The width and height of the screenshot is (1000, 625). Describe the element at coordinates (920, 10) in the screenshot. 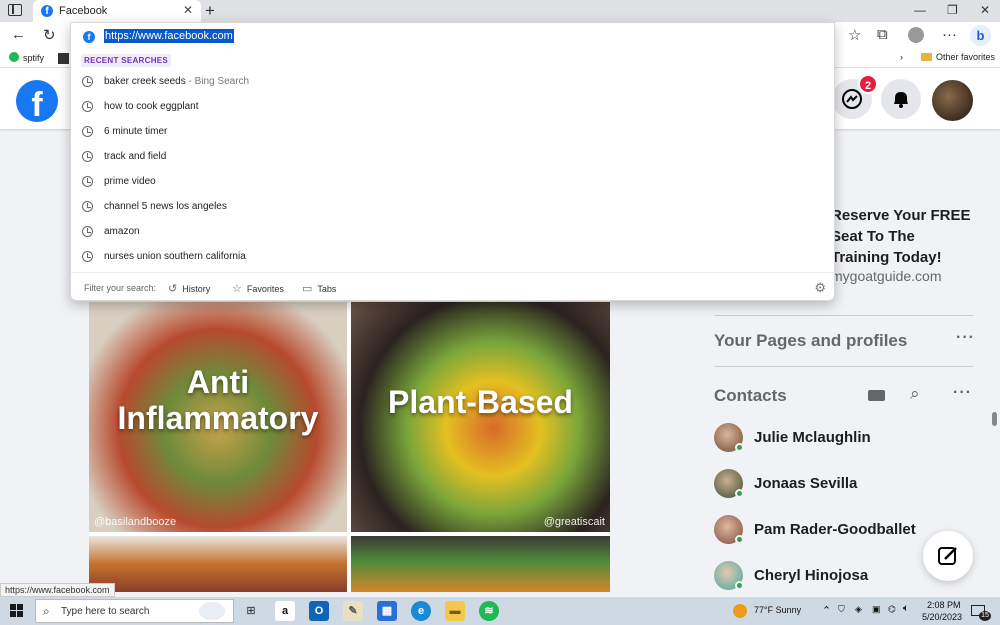

I see `minimize-button: —` at that location.